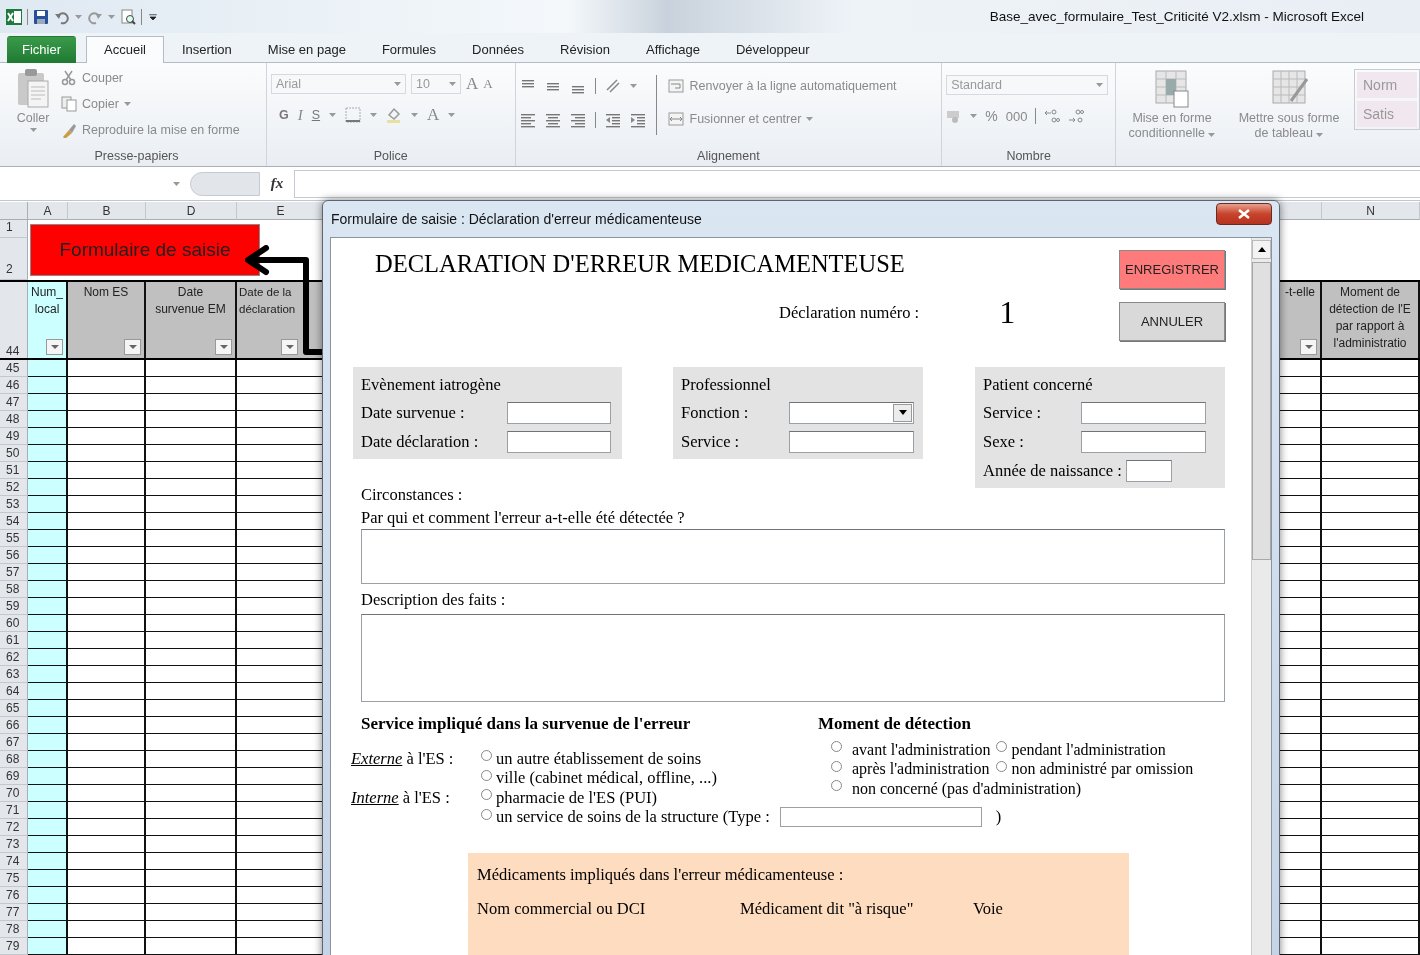 The height and width of the screenshot is (955, 1420). I want to click on row-number: 75, so click(14, 878).